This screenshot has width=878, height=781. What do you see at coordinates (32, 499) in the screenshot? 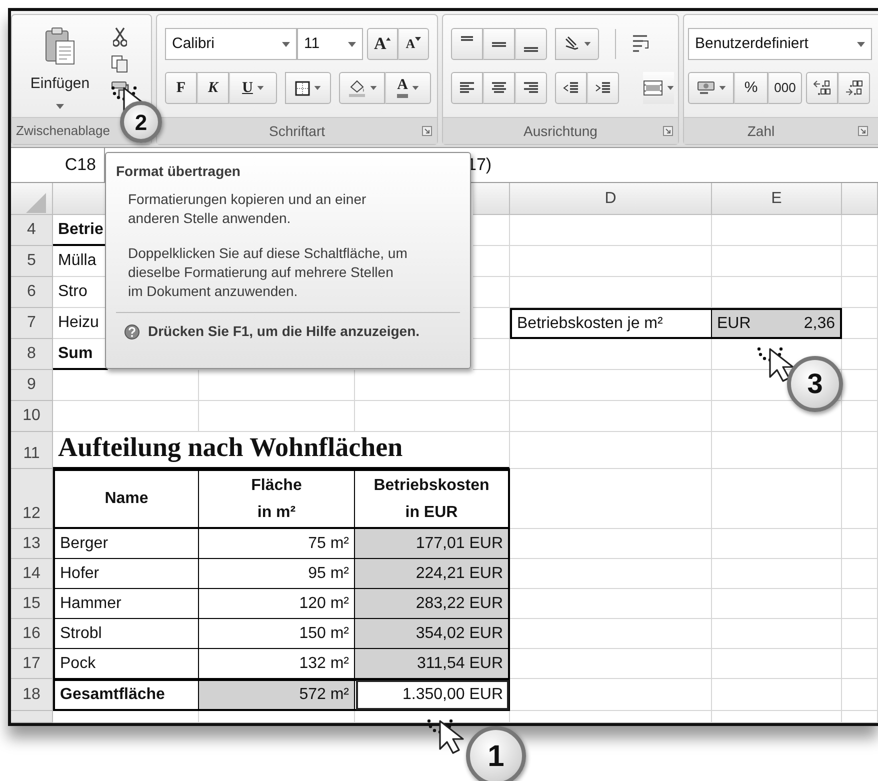
I see `row-header: 12` at bounding box center [32, 499].